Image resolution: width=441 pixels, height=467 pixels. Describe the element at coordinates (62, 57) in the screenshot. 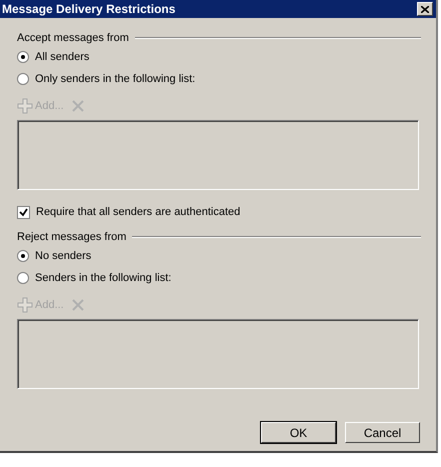

I see `radio-label: All senders` at that location.